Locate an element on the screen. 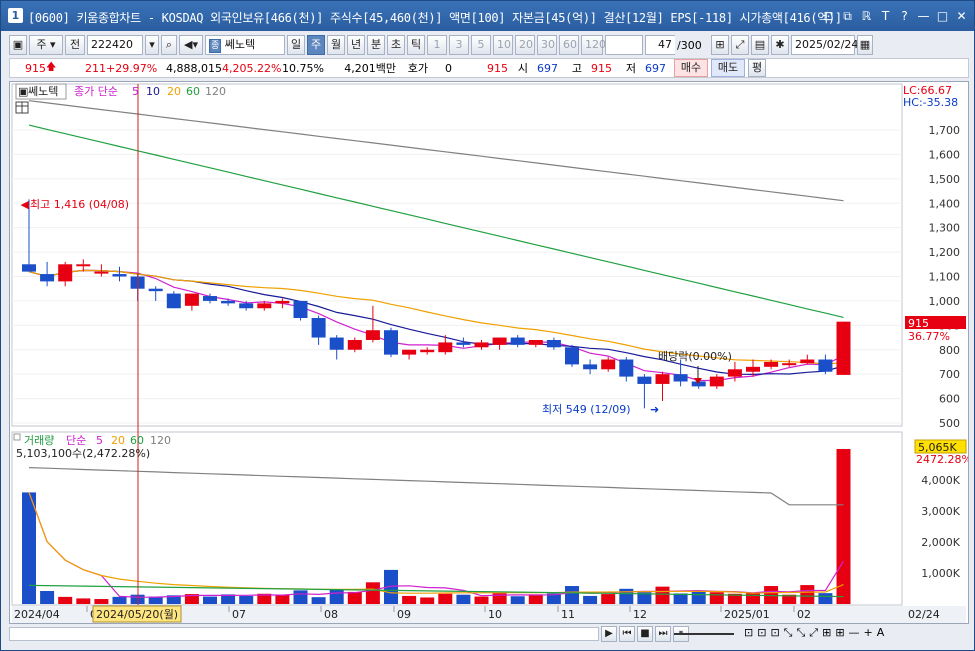  volume-ma-label: 단순 is located at coordinates (76, 440).